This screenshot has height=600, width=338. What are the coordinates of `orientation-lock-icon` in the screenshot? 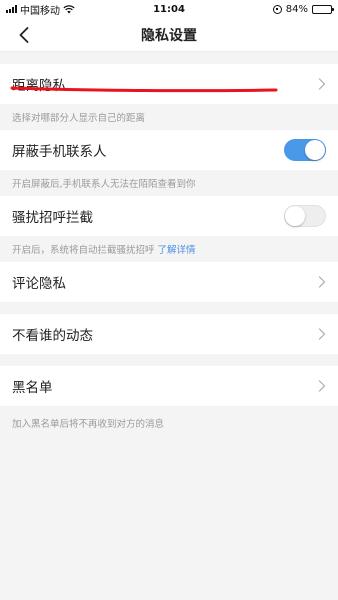 It's located at (277, 9).